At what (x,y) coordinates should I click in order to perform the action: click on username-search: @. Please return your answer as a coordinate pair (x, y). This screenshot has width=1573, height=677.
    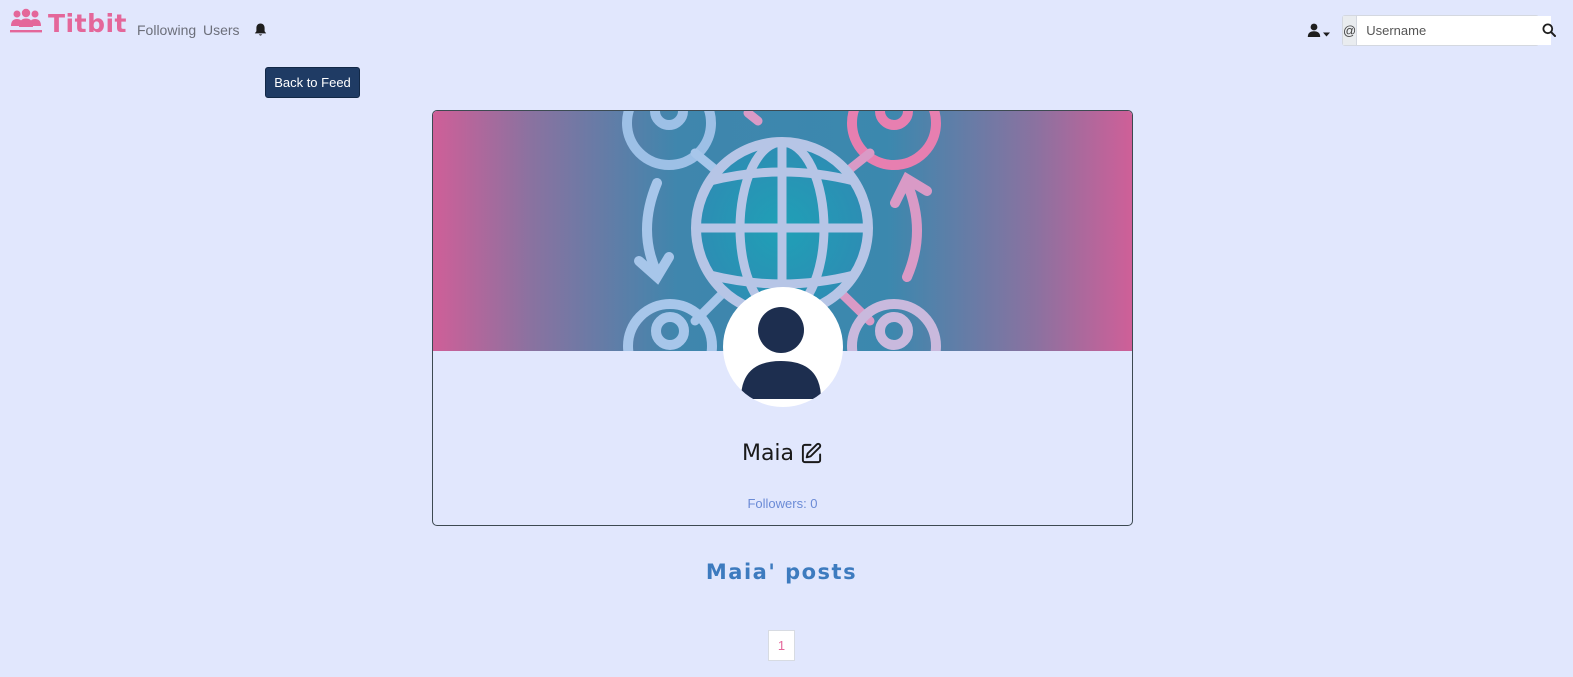
    Looking at the image, I should click on (1447, 30).